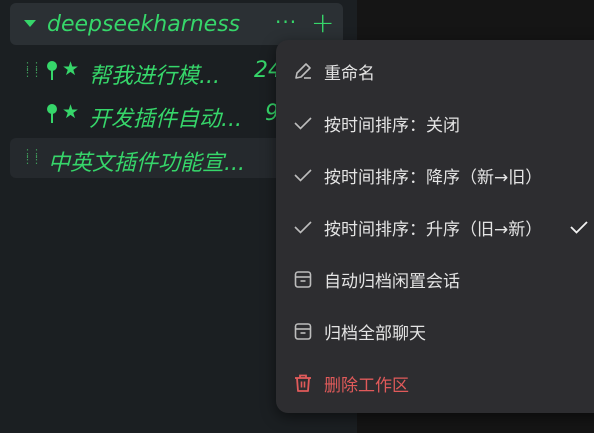 This screenshot has width=594, height=433. I want to click on menu-item-sort-asc: 按时间排序：升序（旧→新）, so click(435, 226).